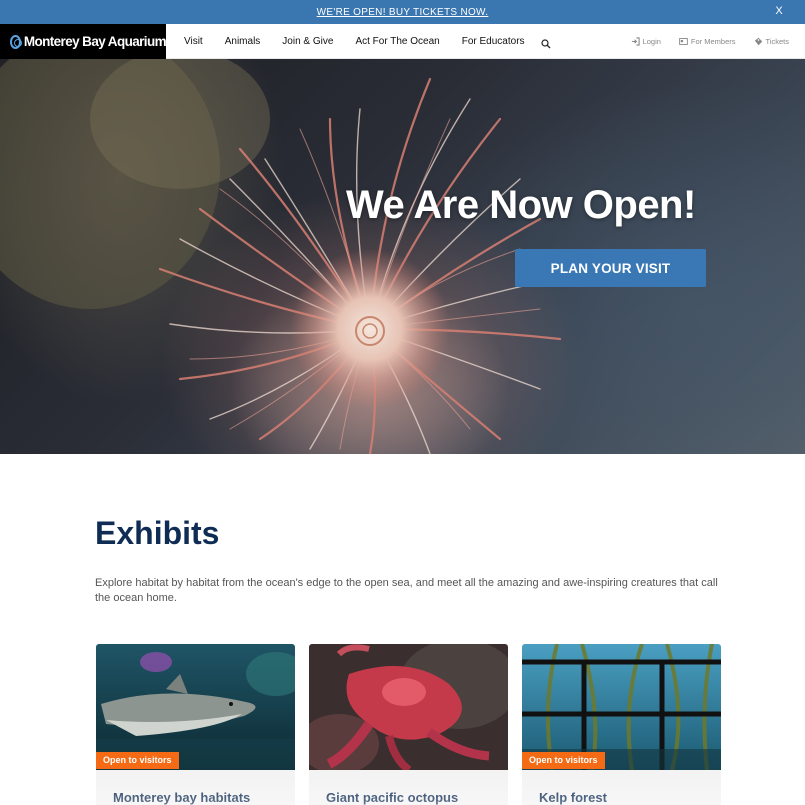 Image resolution: width=805 pixels, height=805 pixels. I want to click on exhibit-card-giant-pacific-octopus: Giant pacific octopus, so click(408, 724).